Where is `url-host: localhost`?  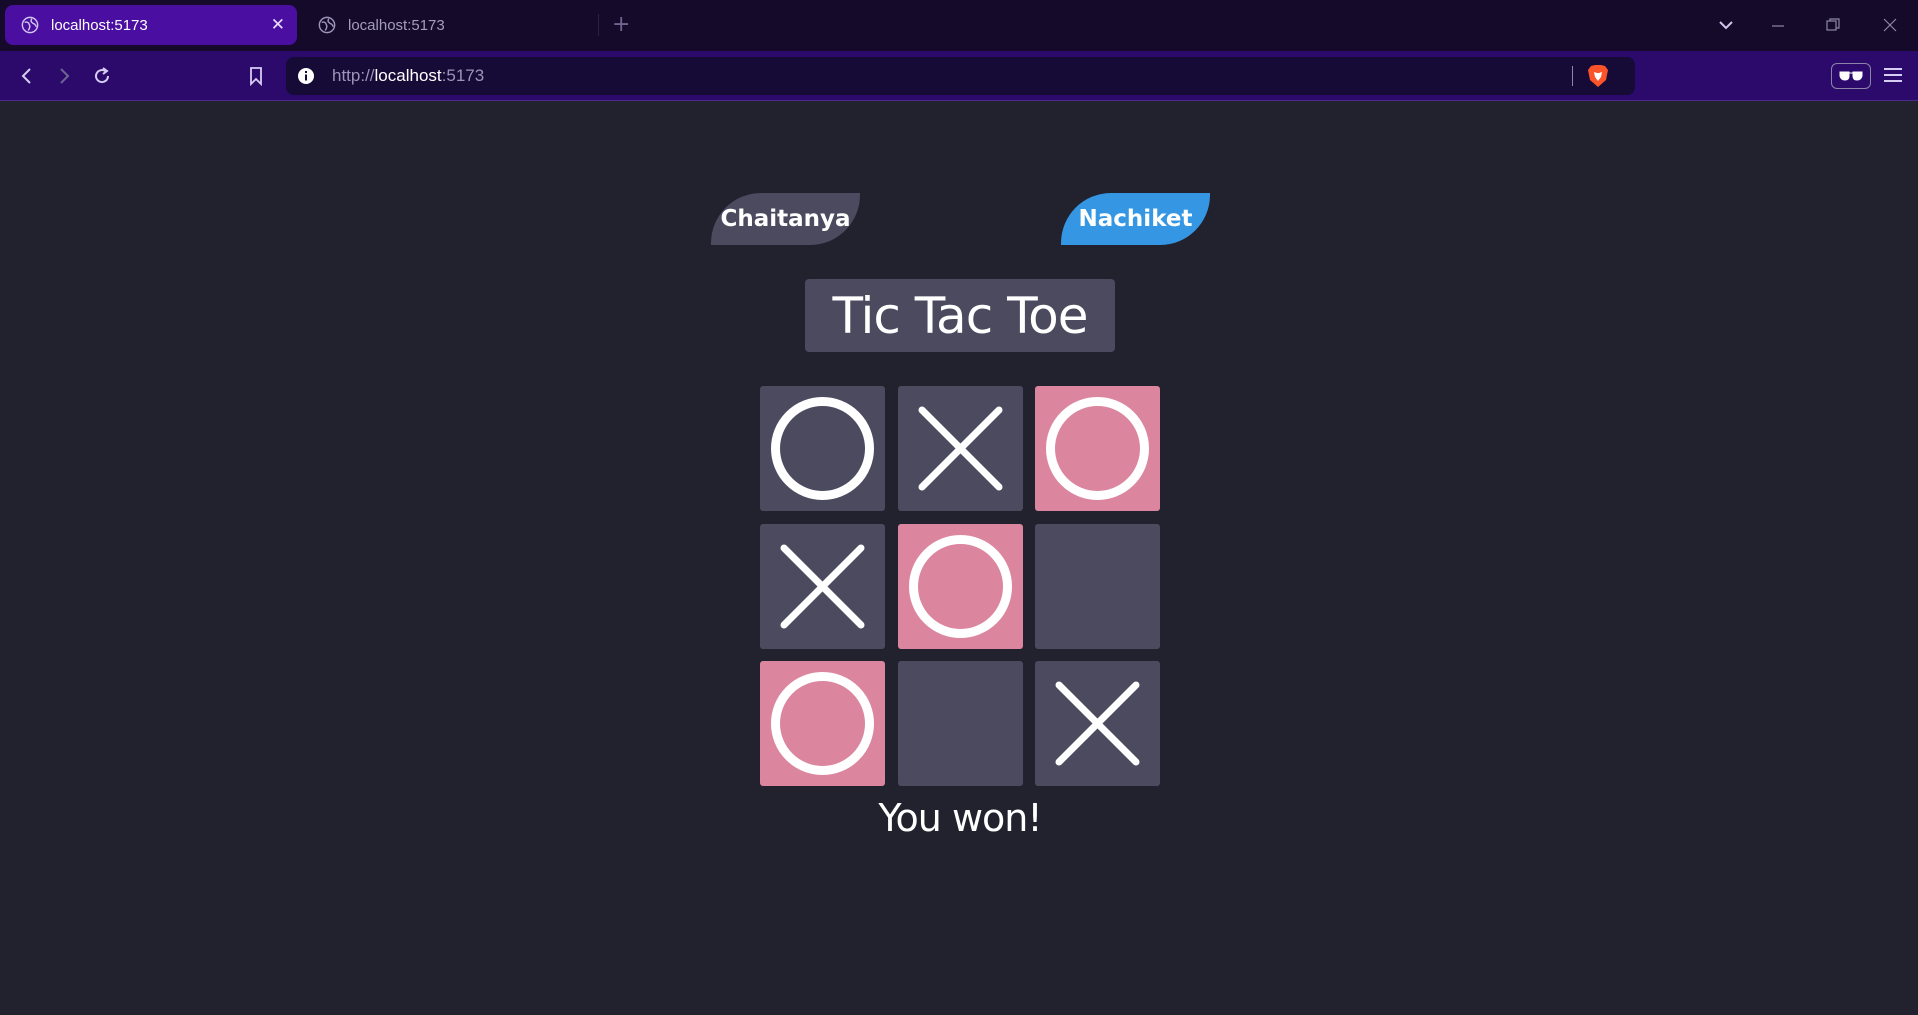
url-host: localhost is located at coordinates (408, 75).